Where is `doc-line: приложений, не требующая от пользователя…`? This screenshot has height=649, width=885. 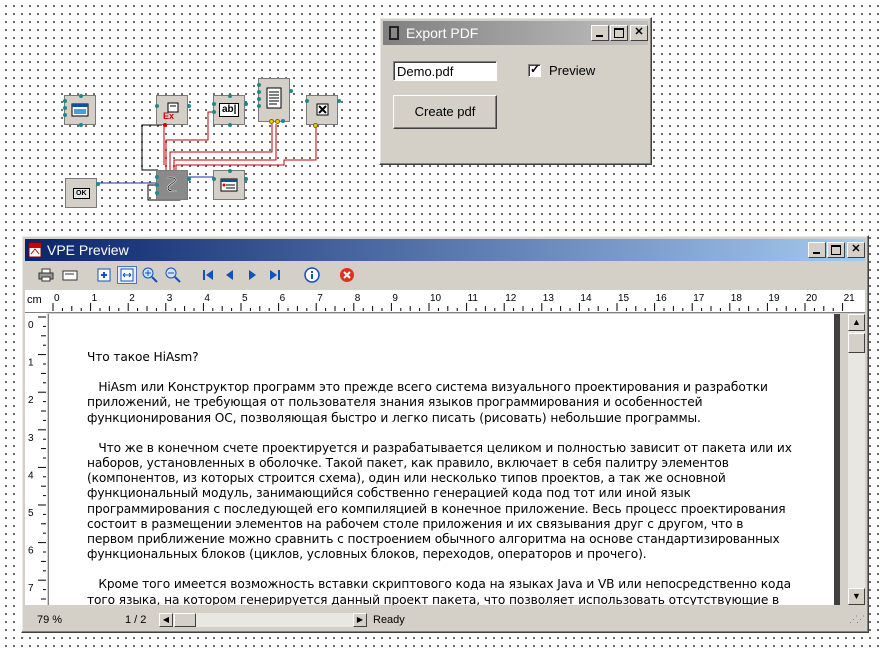 doc-line: приложений, не требующая от пользователя… is located at coordinates (395, 402).